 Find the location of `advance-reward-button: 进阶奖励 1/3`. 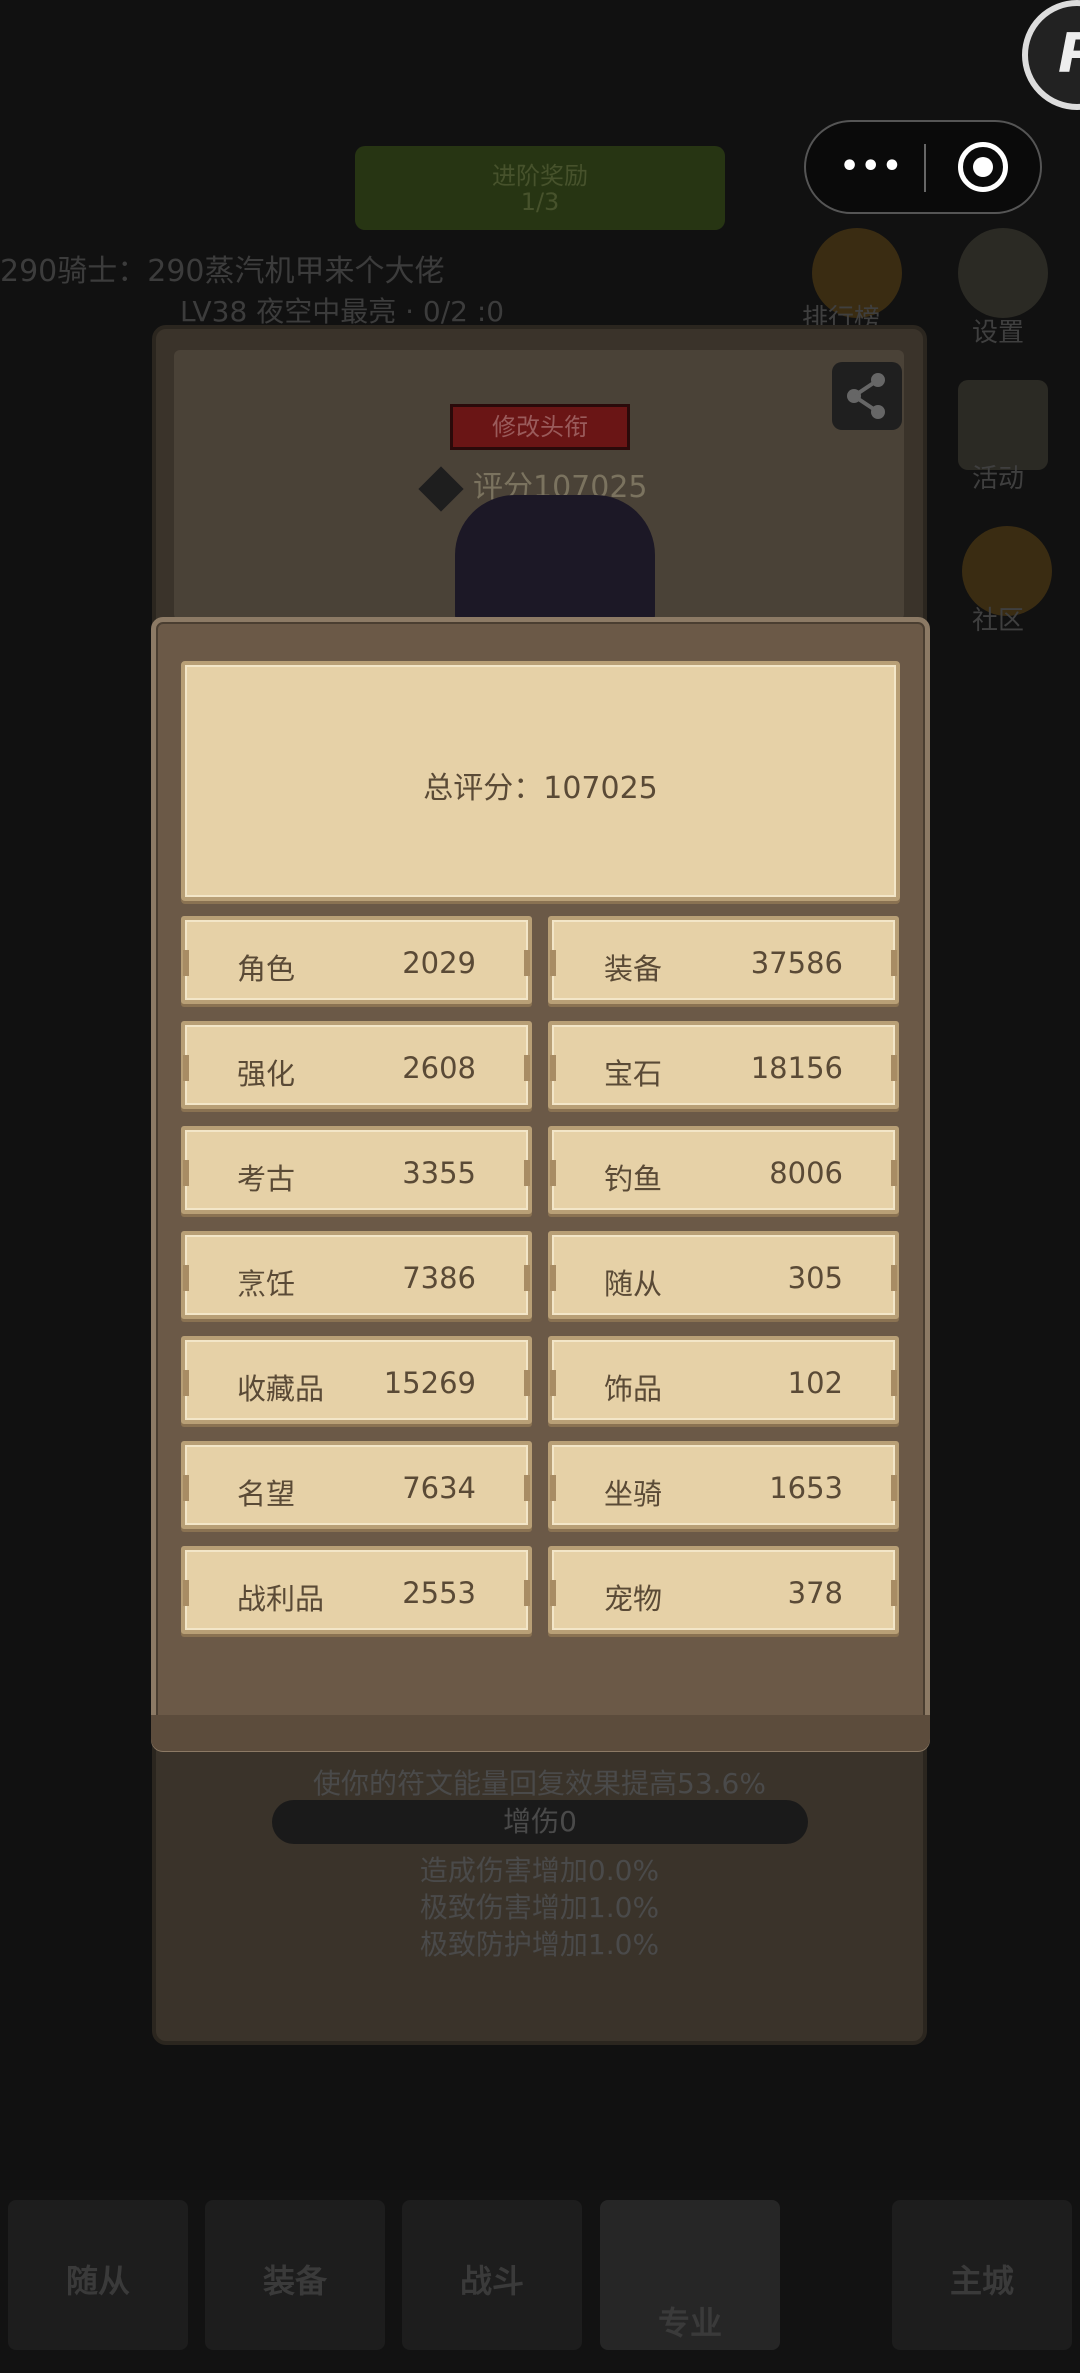

advance-reward-button: 进阶奖励 1/3 is located at coordinates (540, 188).